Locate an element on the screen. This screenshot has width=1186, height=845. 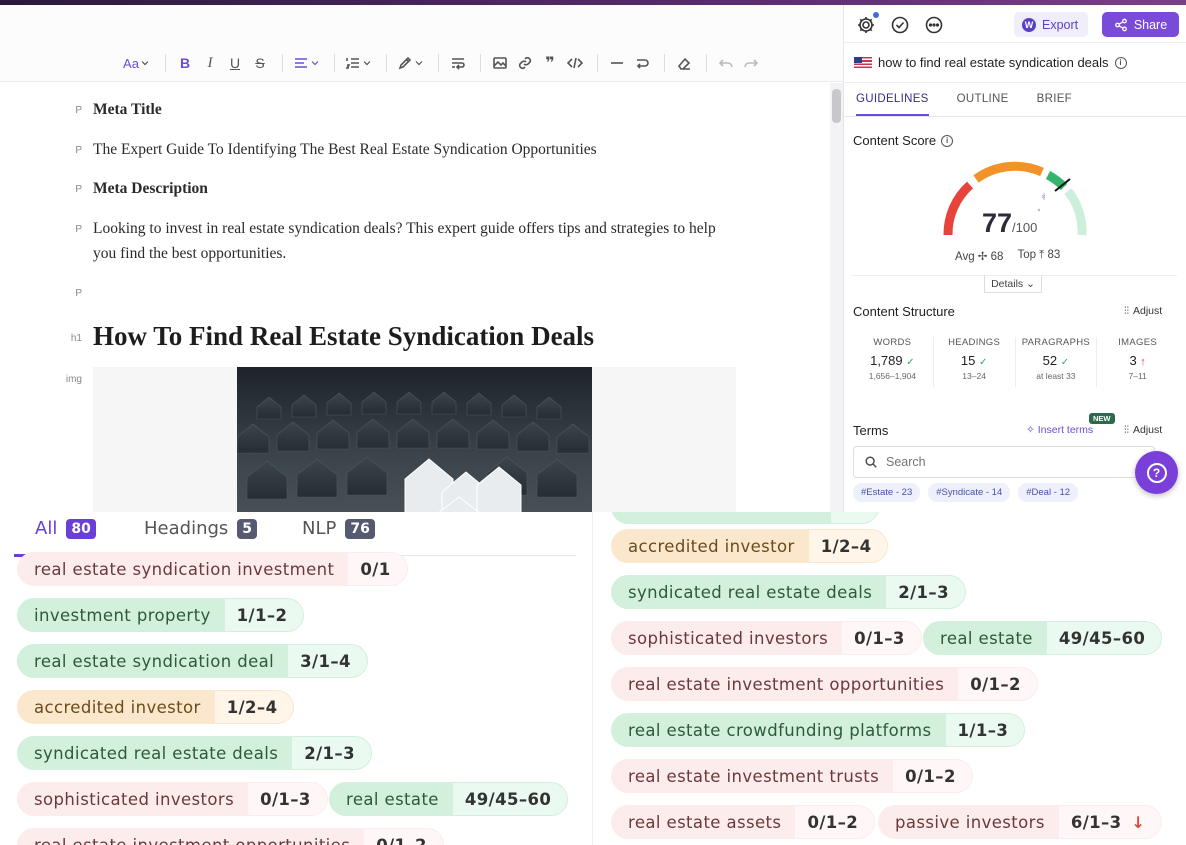
term-pill: real estate syndication deal 3/1–4 is located at coordinates (192, 661).